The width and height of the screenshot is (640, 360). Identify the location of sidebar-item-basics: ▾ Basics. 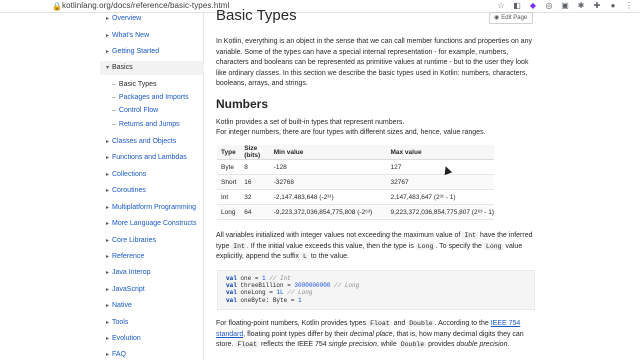
(152, 68).